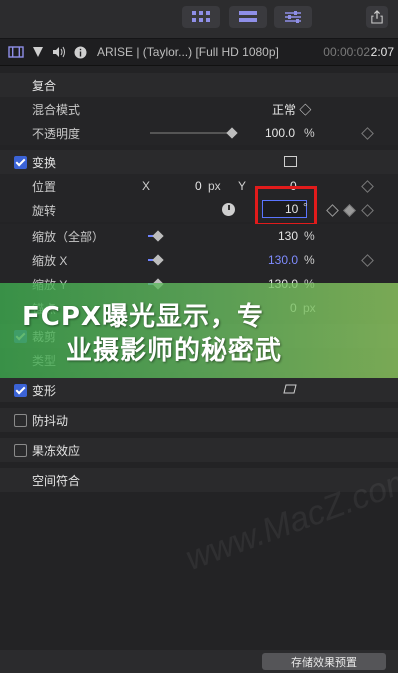  Describe the element at coordinates (199, 260) in the screenshot. I see `scale-x-row: 缩放 X 130.0 %` at that location.